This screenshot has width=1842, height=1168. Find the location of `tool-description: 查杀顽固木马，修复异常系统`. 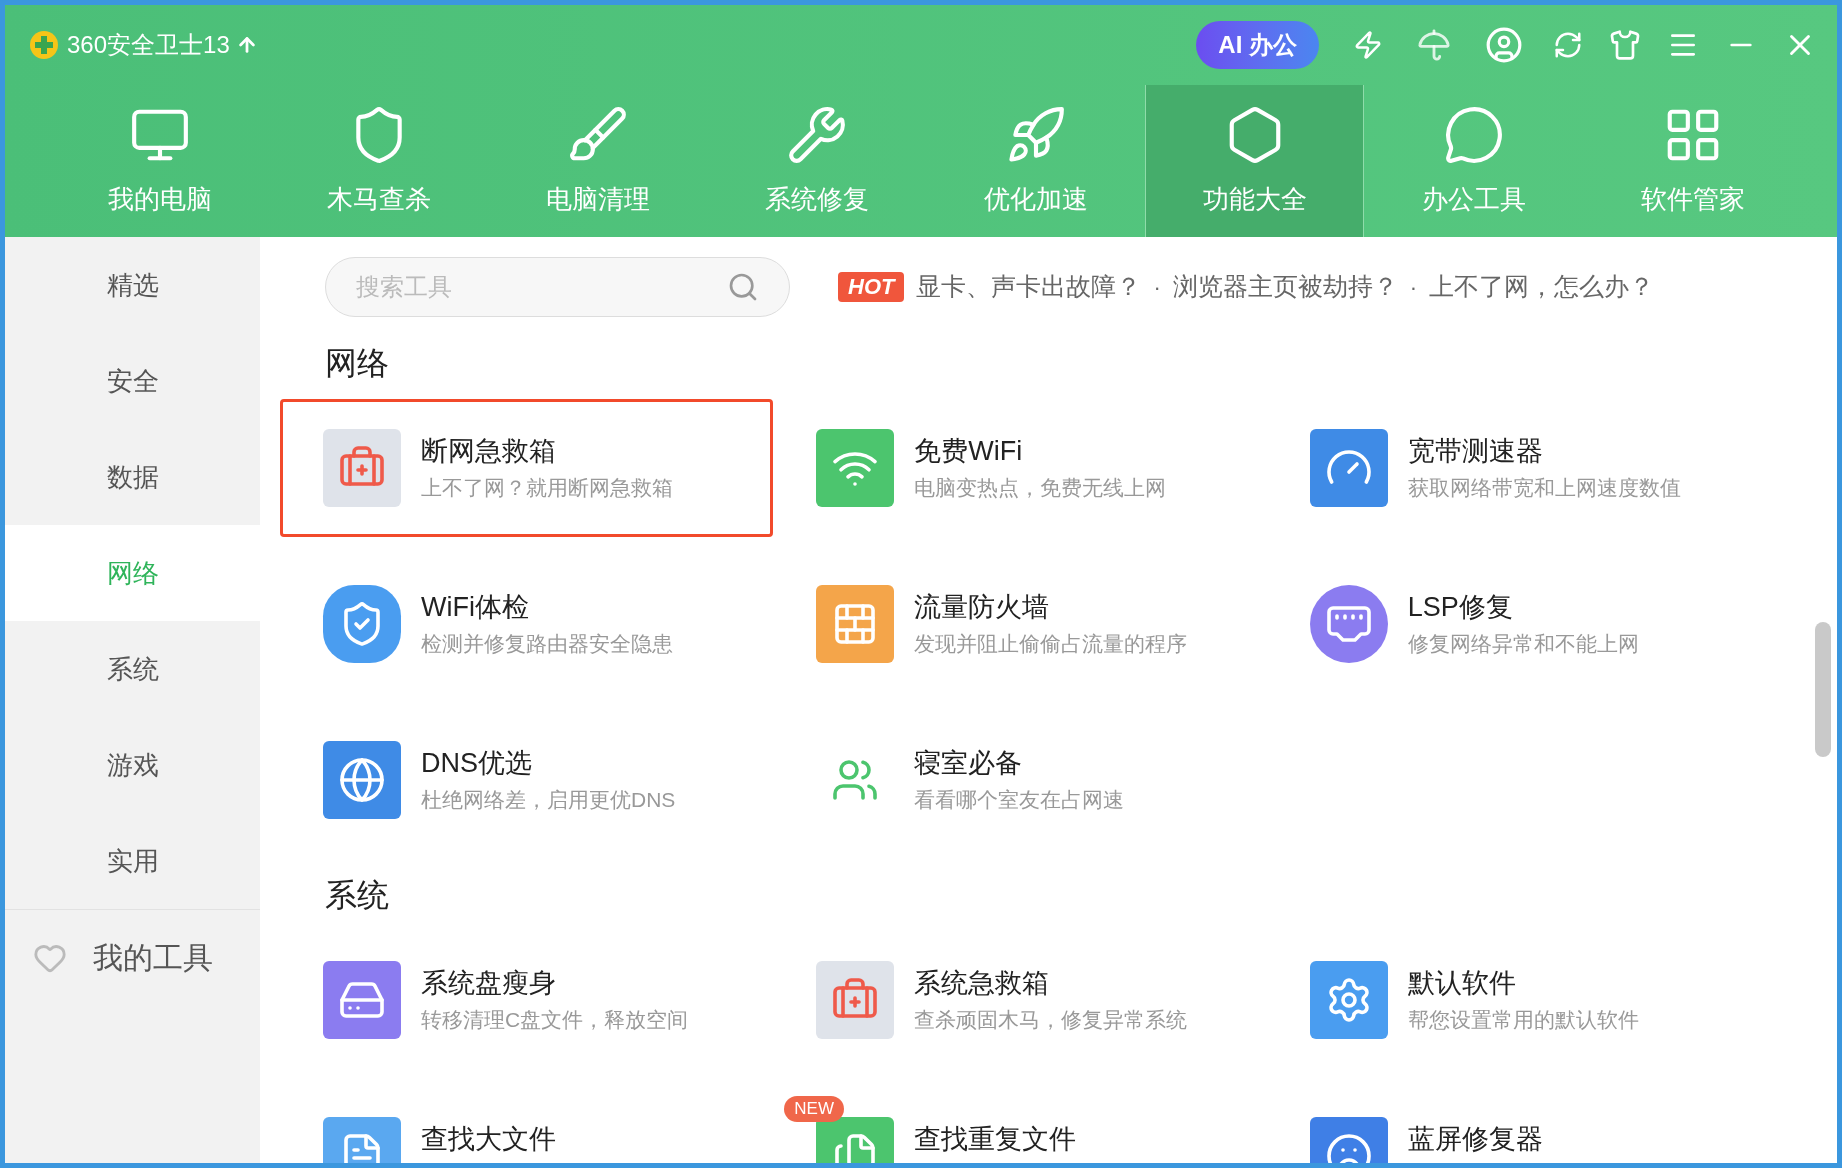

tool-description: 查杀顽固木马，修复异常系统 is located at coordinates (1051, 1020).